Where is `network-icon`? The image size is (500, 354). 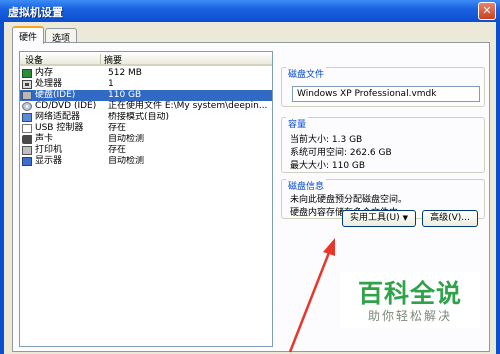 network-icon is located at coordinates (27, 117).